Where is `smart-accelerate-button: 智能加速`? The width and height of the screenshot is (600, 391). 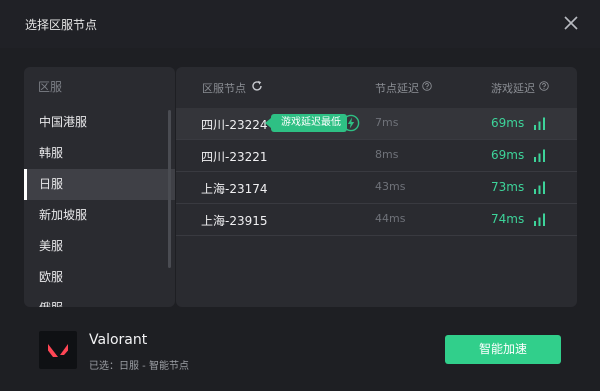 smart-accelerate-button: 智能加速 is located at coordinates (503, 349).